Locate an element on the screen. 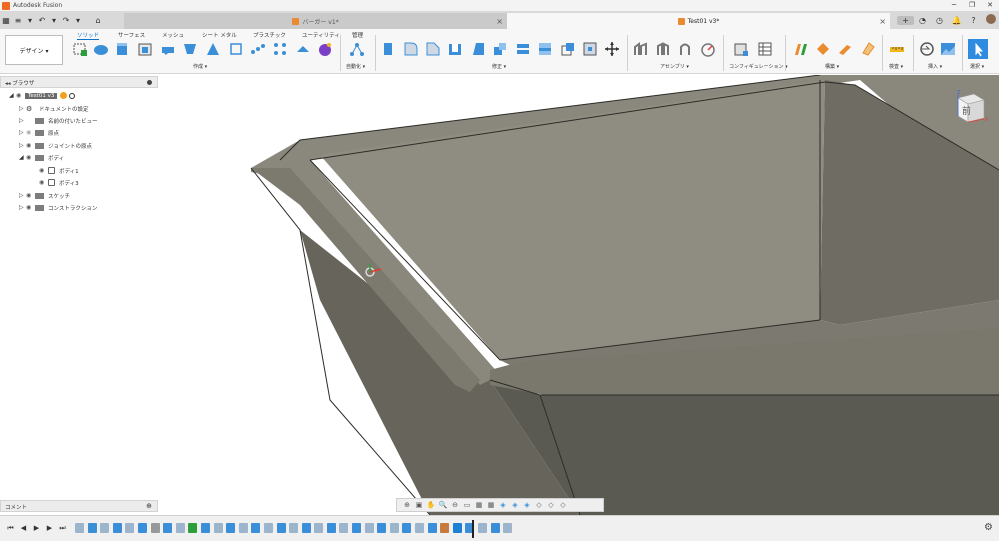 Image resolution: width=999 pixels, height=541 pixels. viewcube: 前 Z X is located at coordinates (969, 107).